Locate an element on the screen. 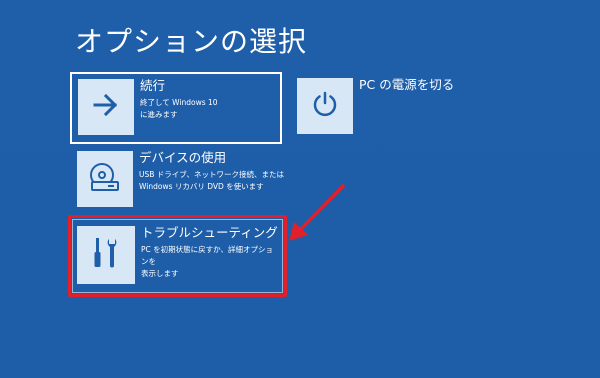 Image resolution: width=600 pixels, height=378 pixels. power-off-label: PC の電源を切る is located at coordinates (407, 84).